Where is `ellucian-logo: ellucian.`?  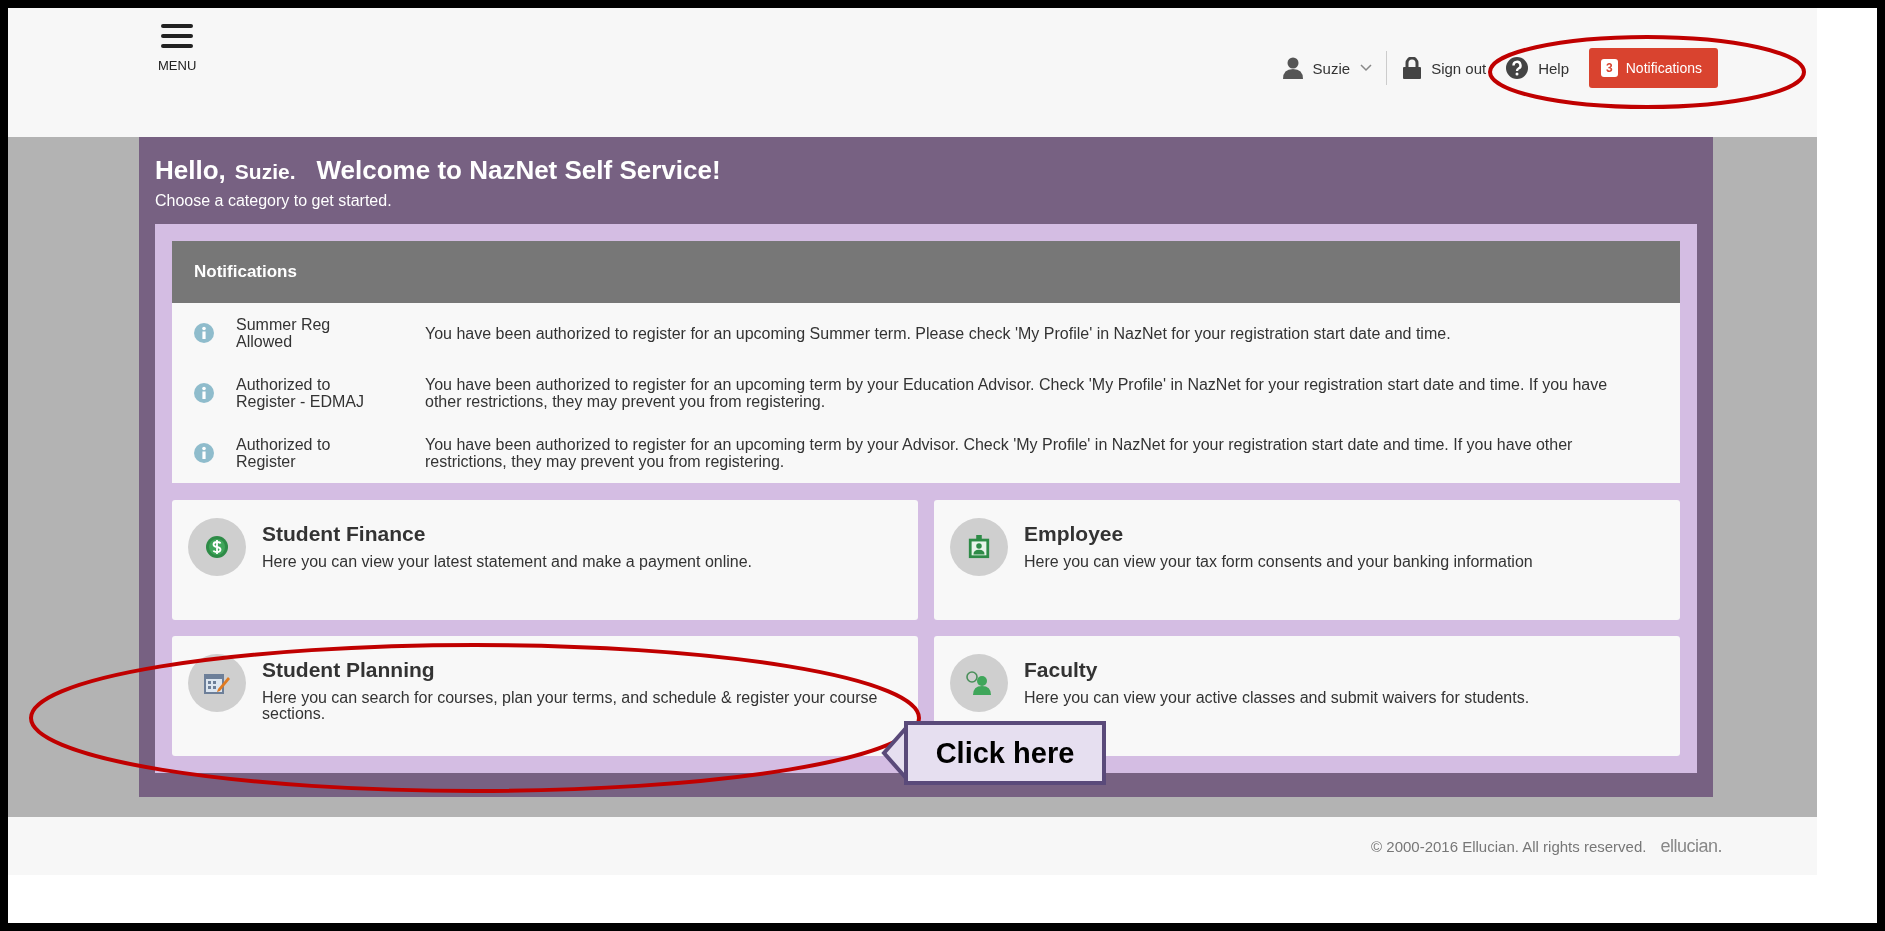
ellucian-logo: ellucian. is located at coordinates (1691, 846).